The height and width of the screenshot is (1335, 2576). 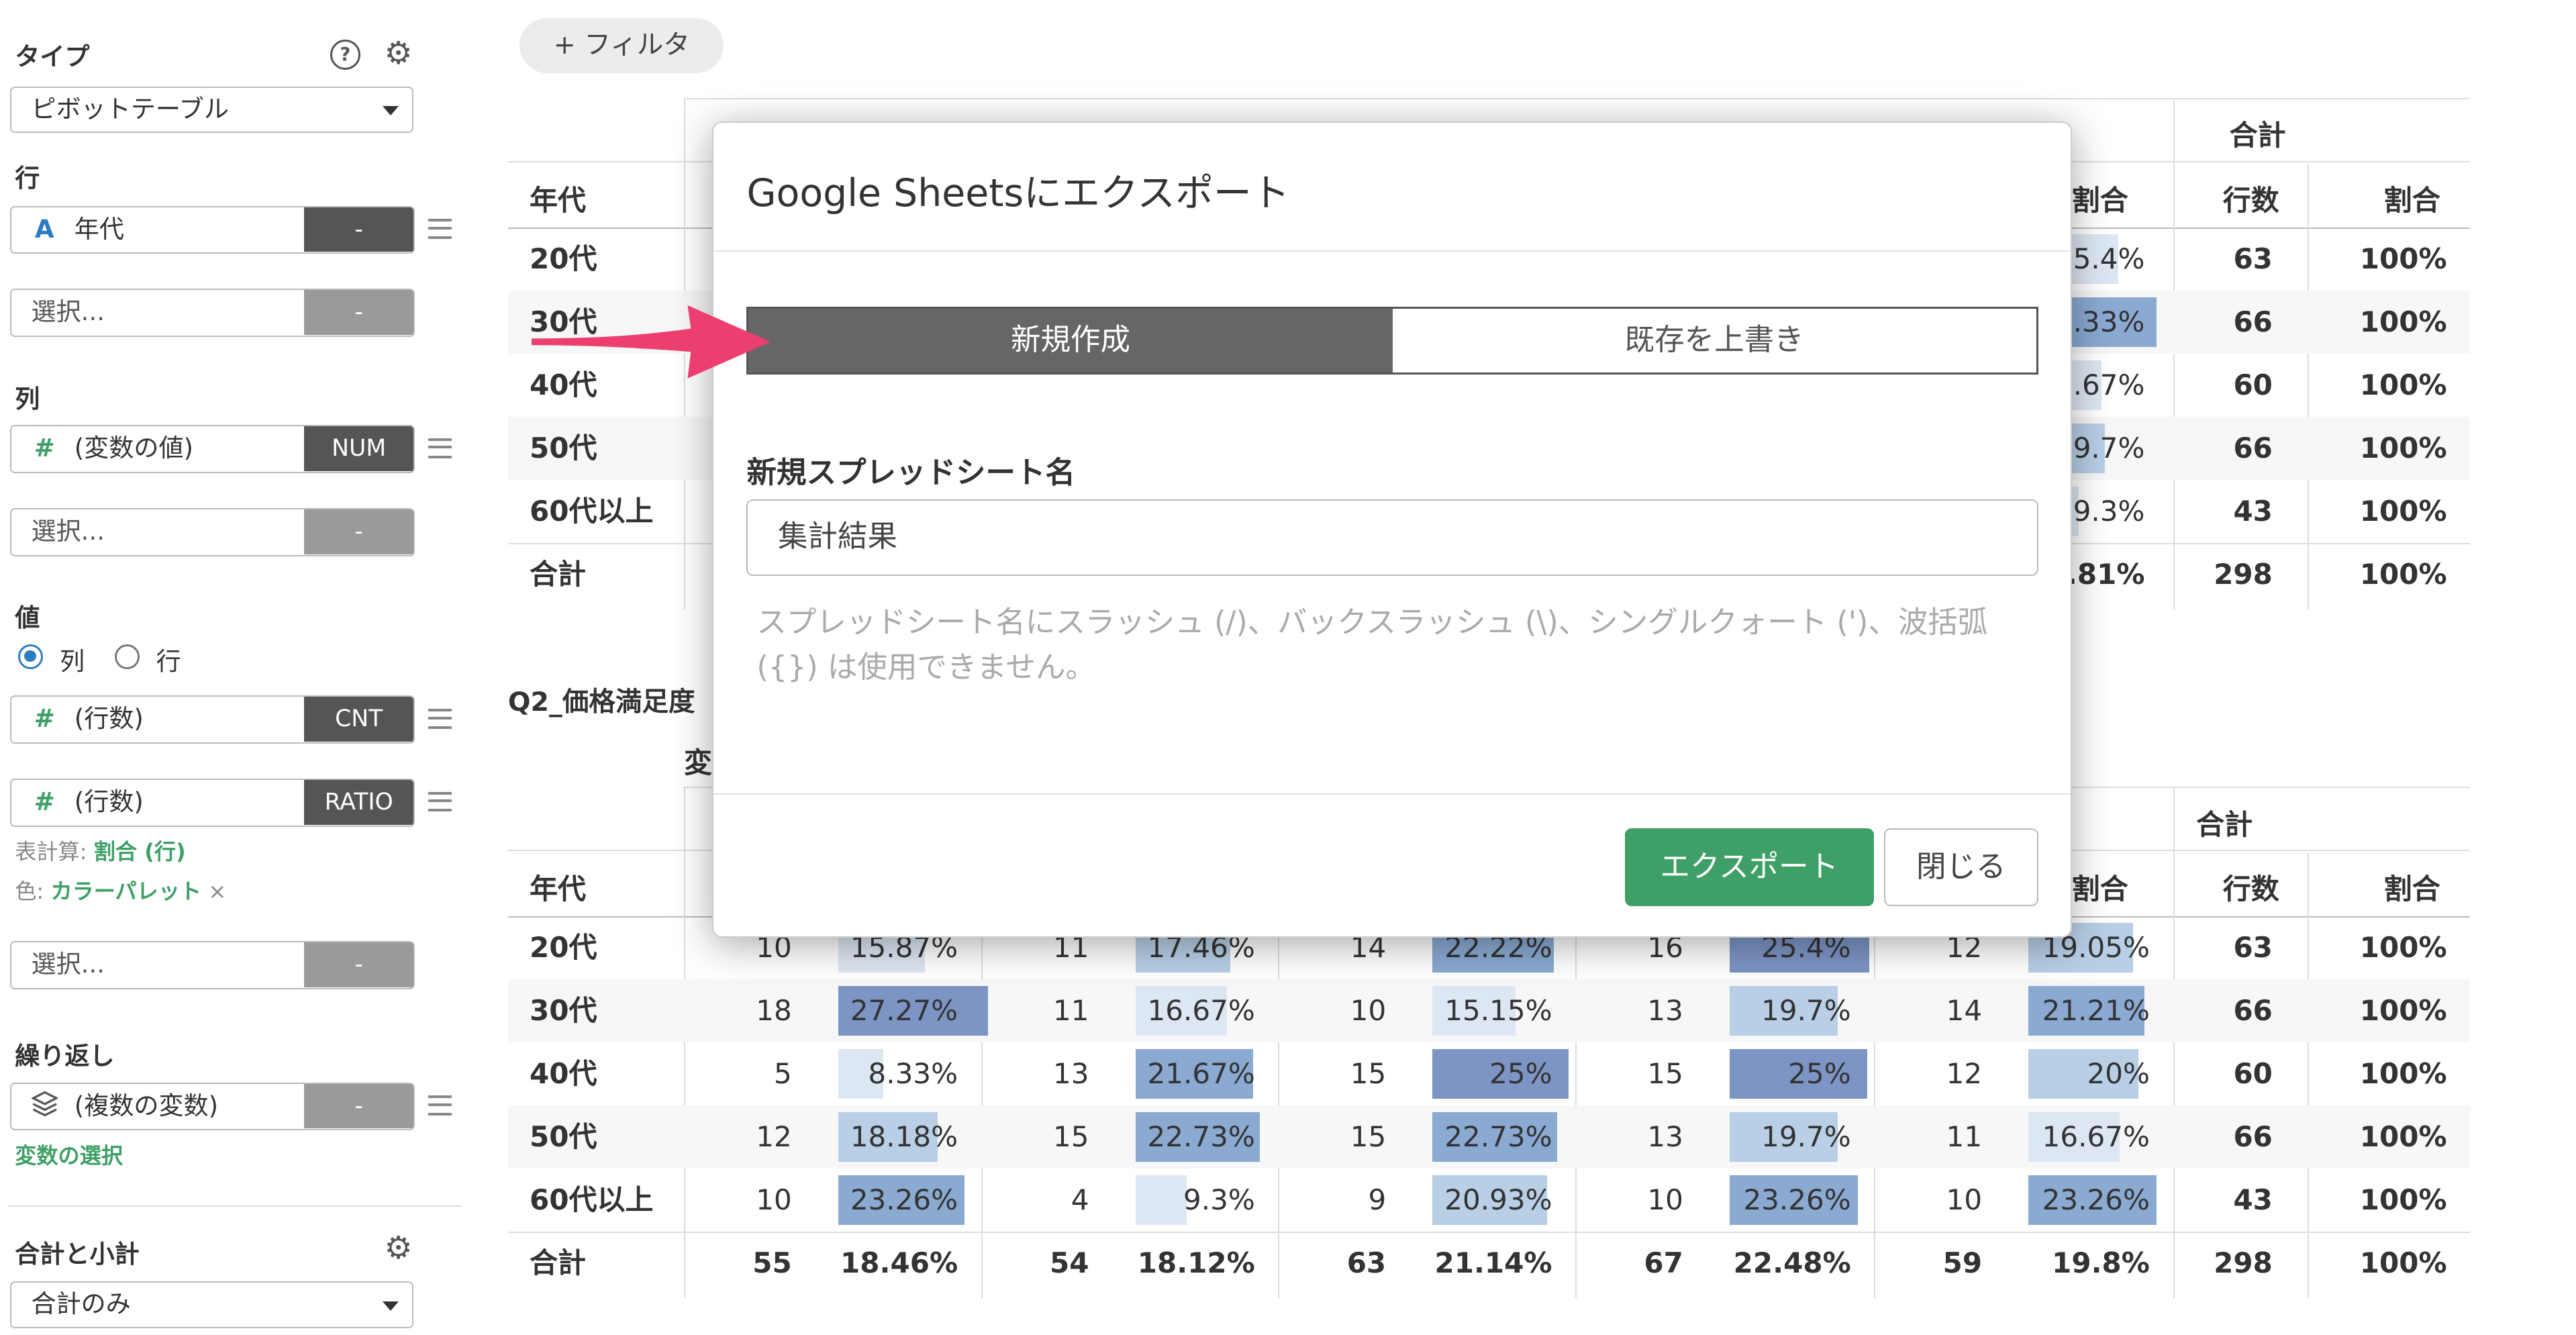 I want to click on value-field-ratio-tag: RATIO, so click(x=359, y=802).